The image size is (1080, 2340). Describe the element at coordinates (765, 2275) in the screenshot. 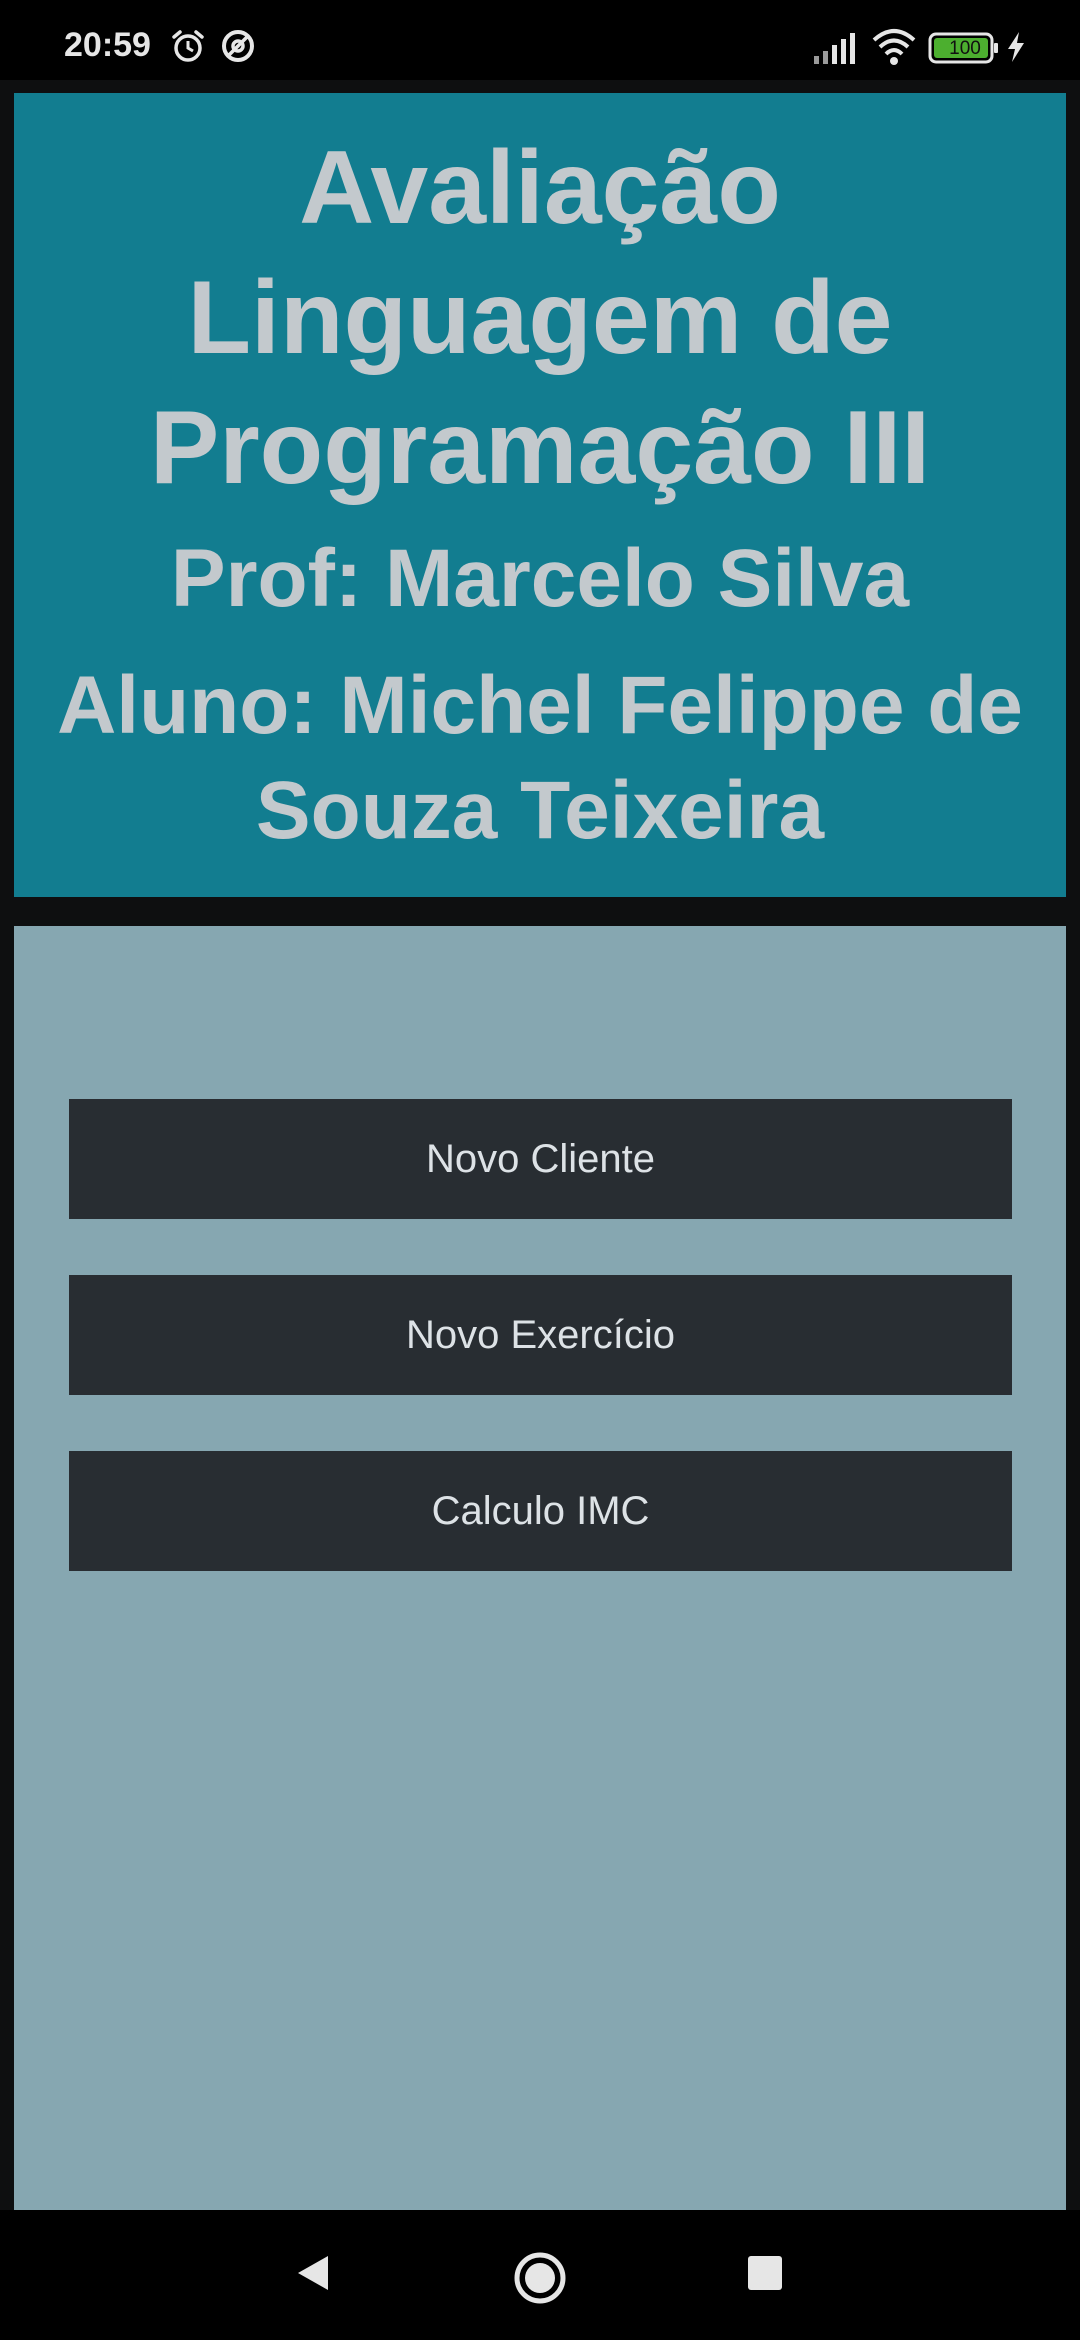

I see `recents-icon` at that location.